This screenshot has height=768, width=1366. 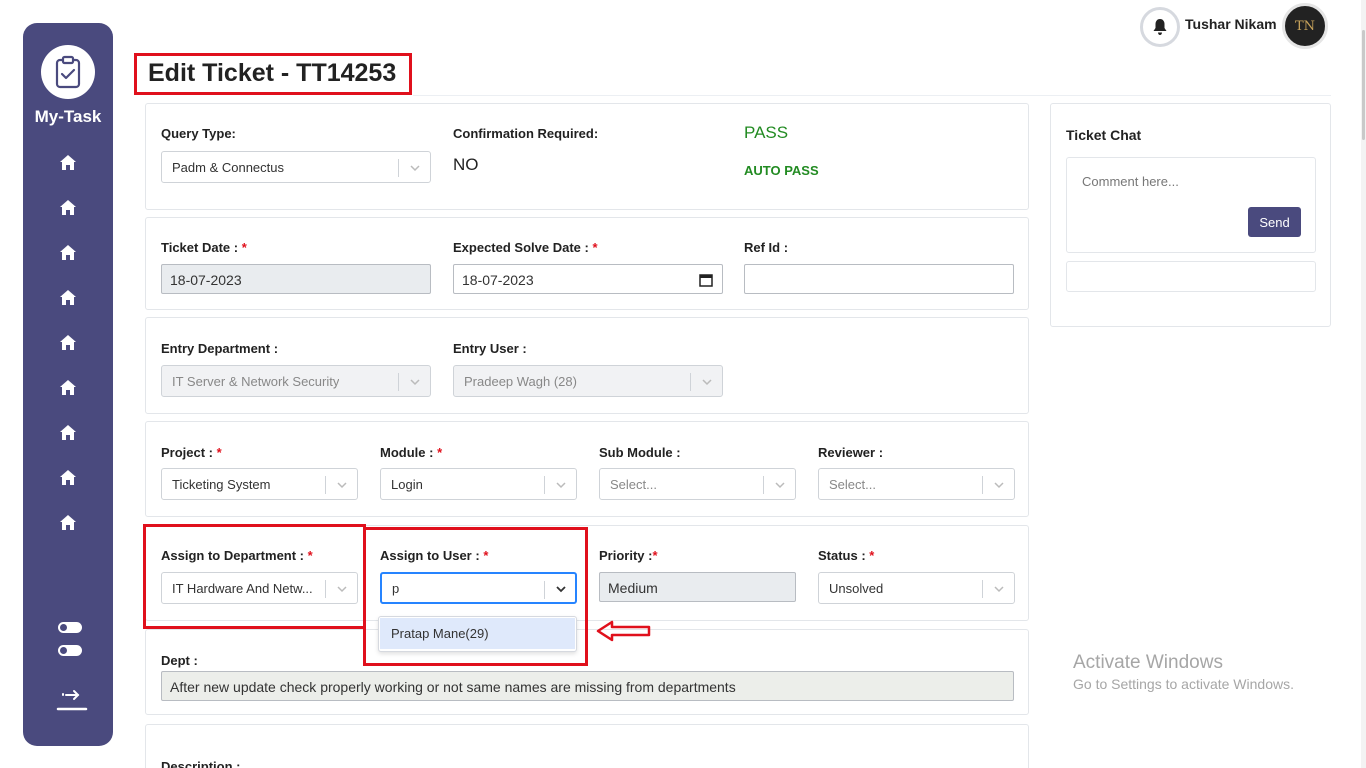 I want to click on user-name: Tushar Nikam, so click(x=1231, y=24).